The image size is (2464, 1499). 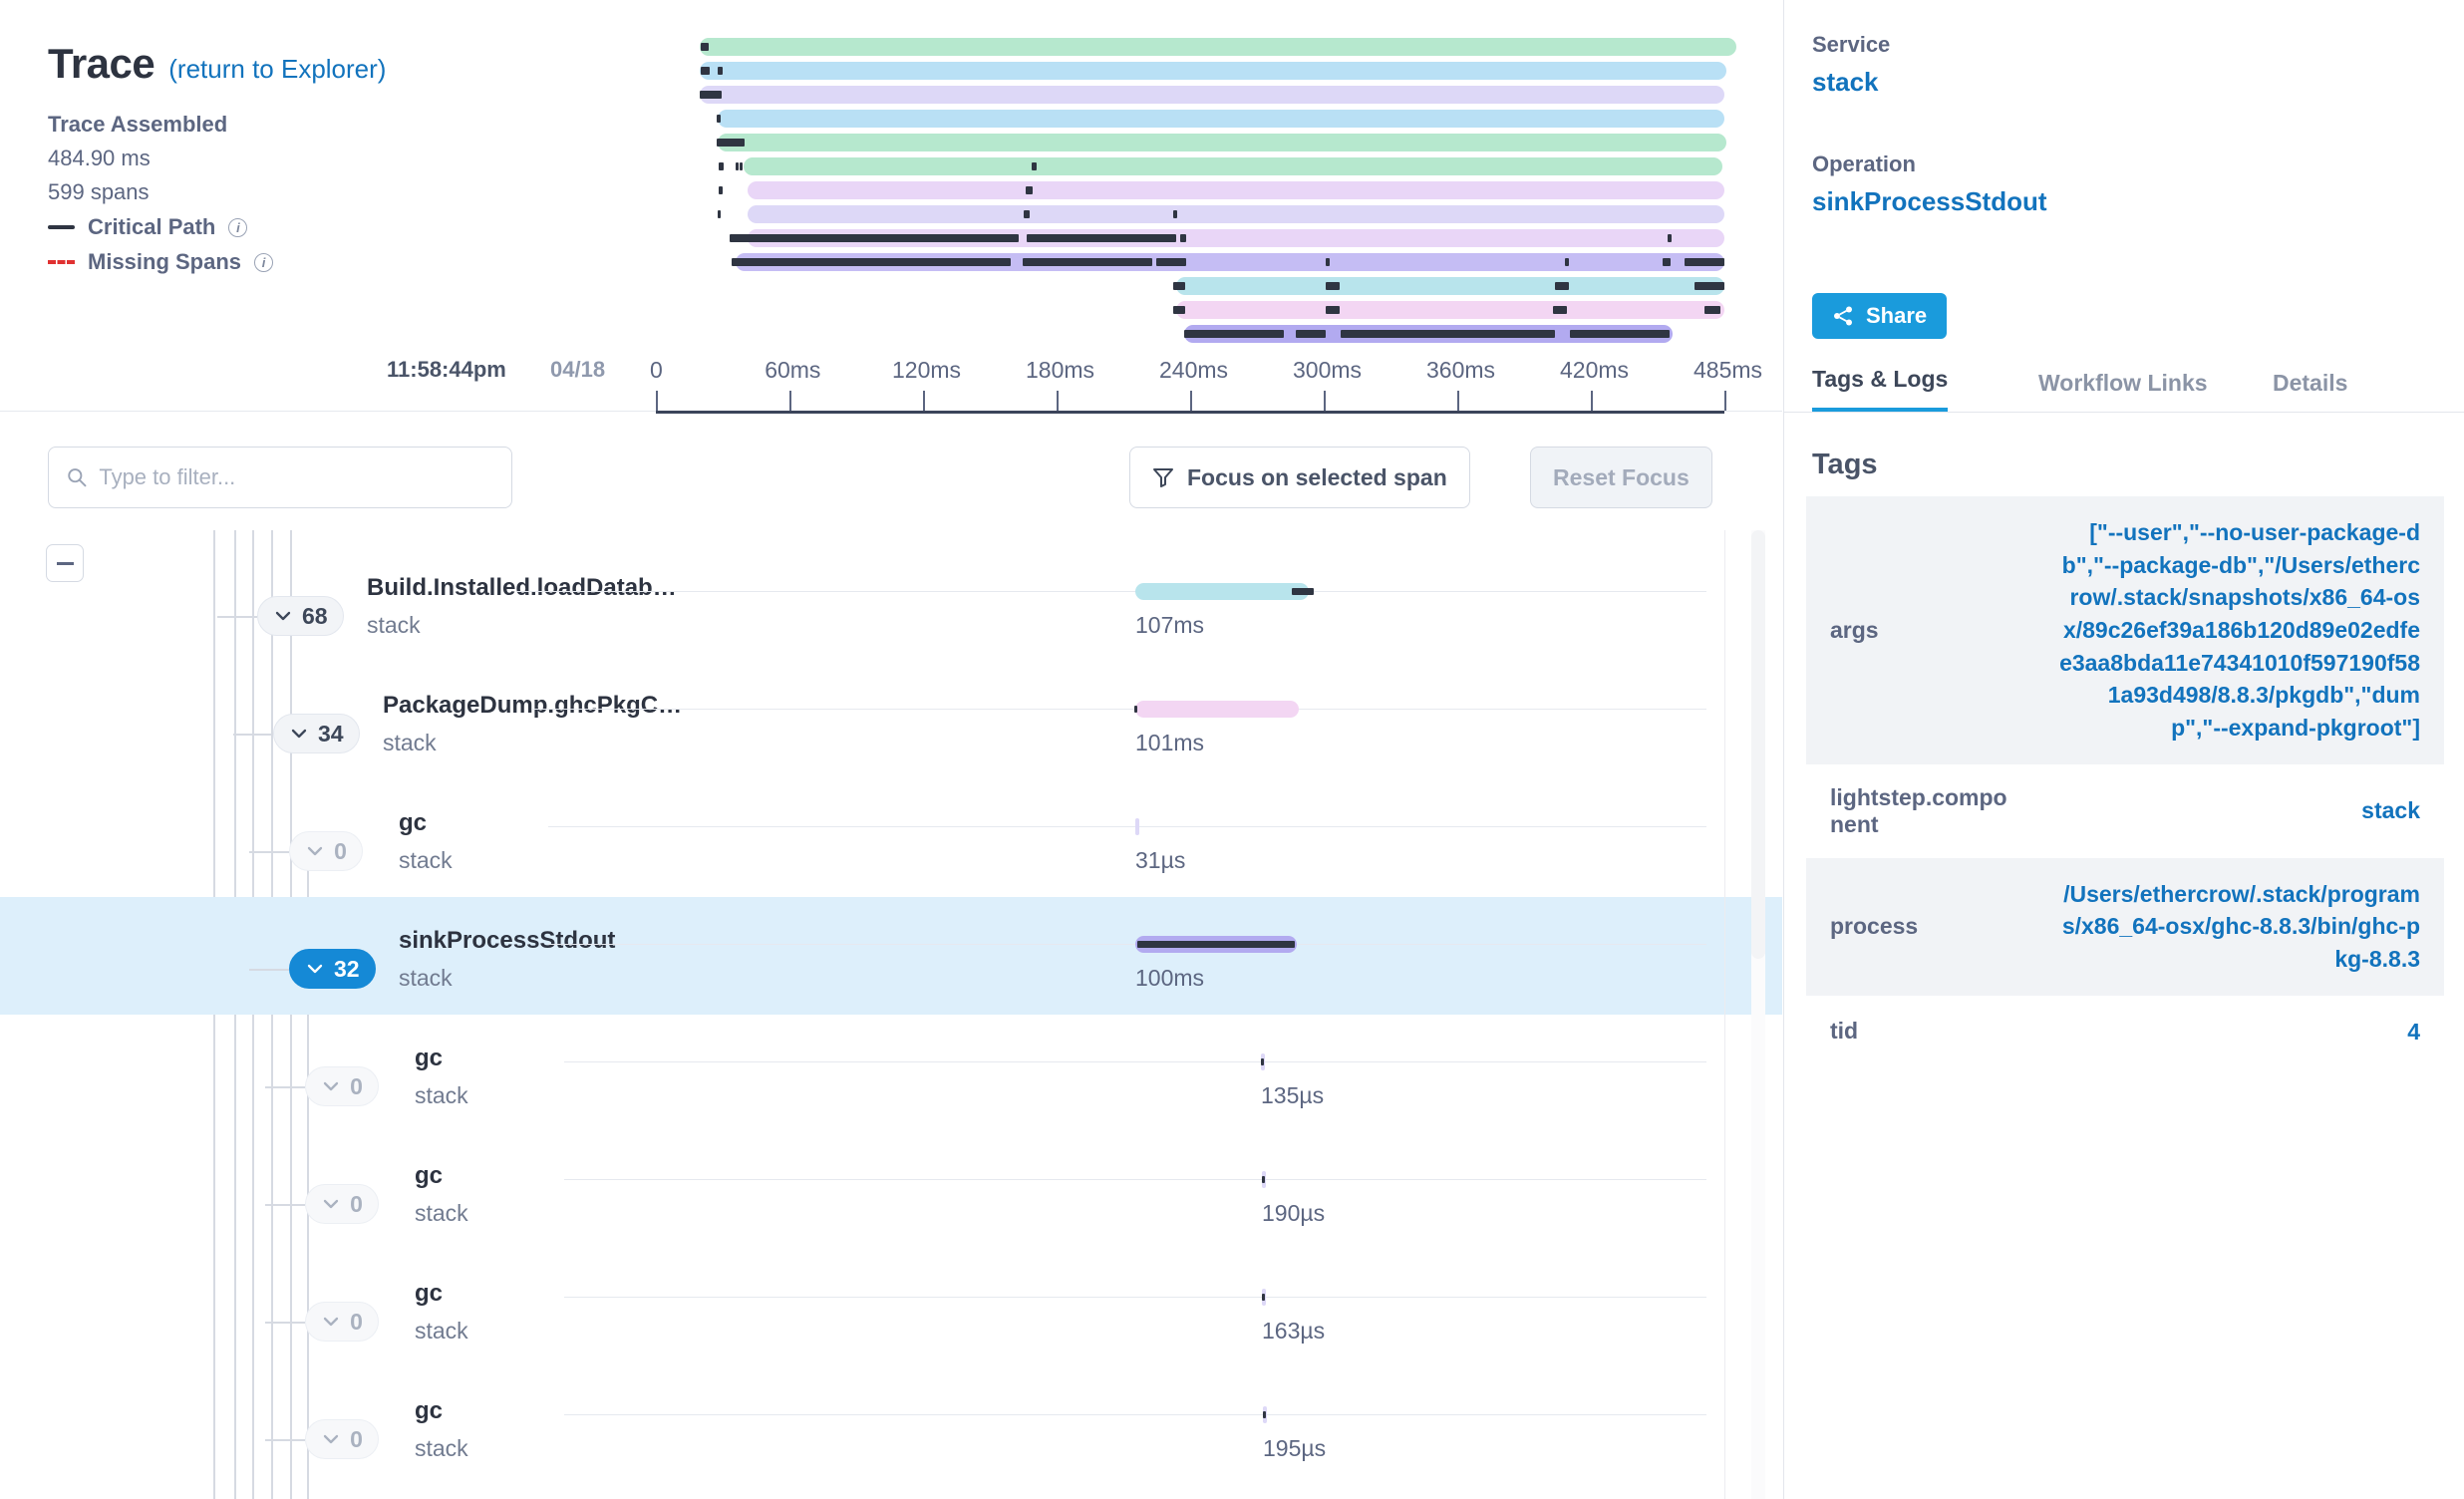 What do you see at coordinates (269, 970) in the screenshot?
I see `tree-connector` at bounding box center [269, 970].